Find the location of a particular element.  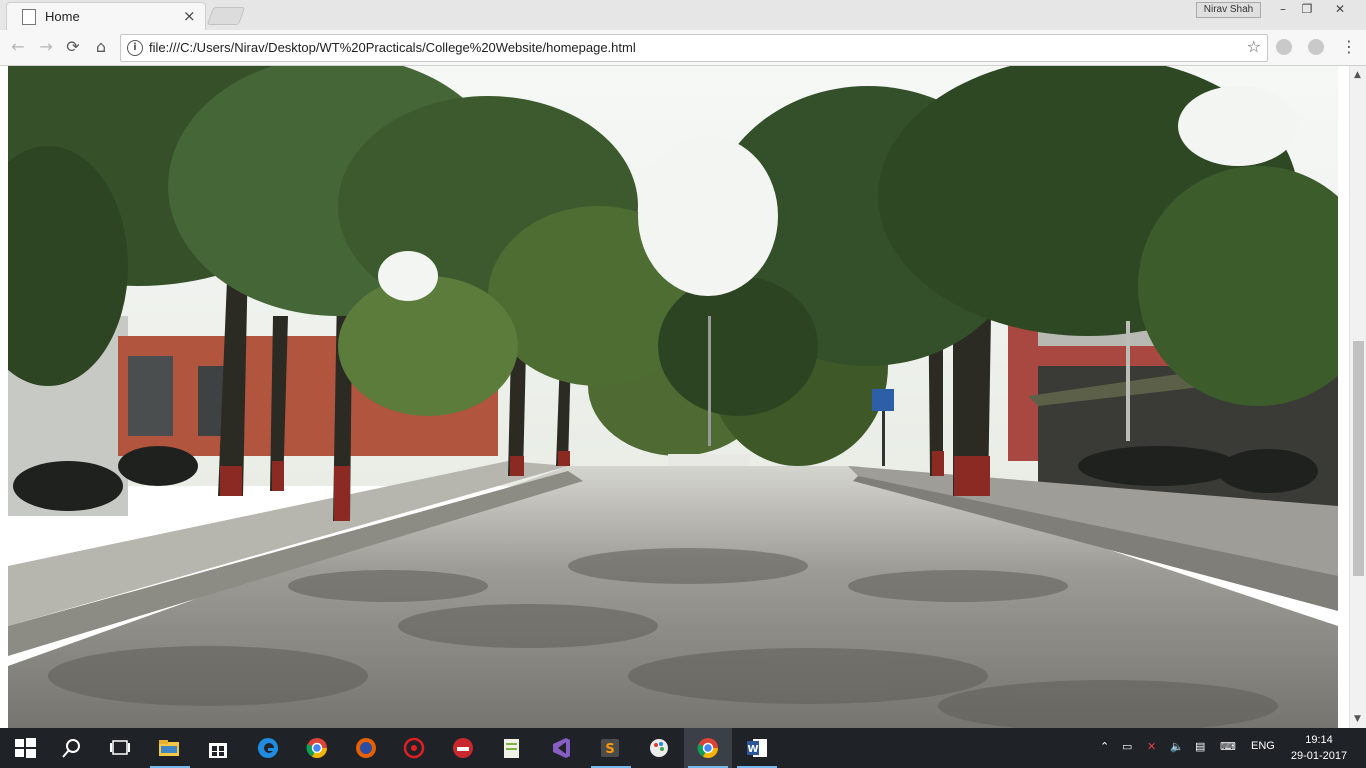

new-tab-button is located at coordinates (226, 16).